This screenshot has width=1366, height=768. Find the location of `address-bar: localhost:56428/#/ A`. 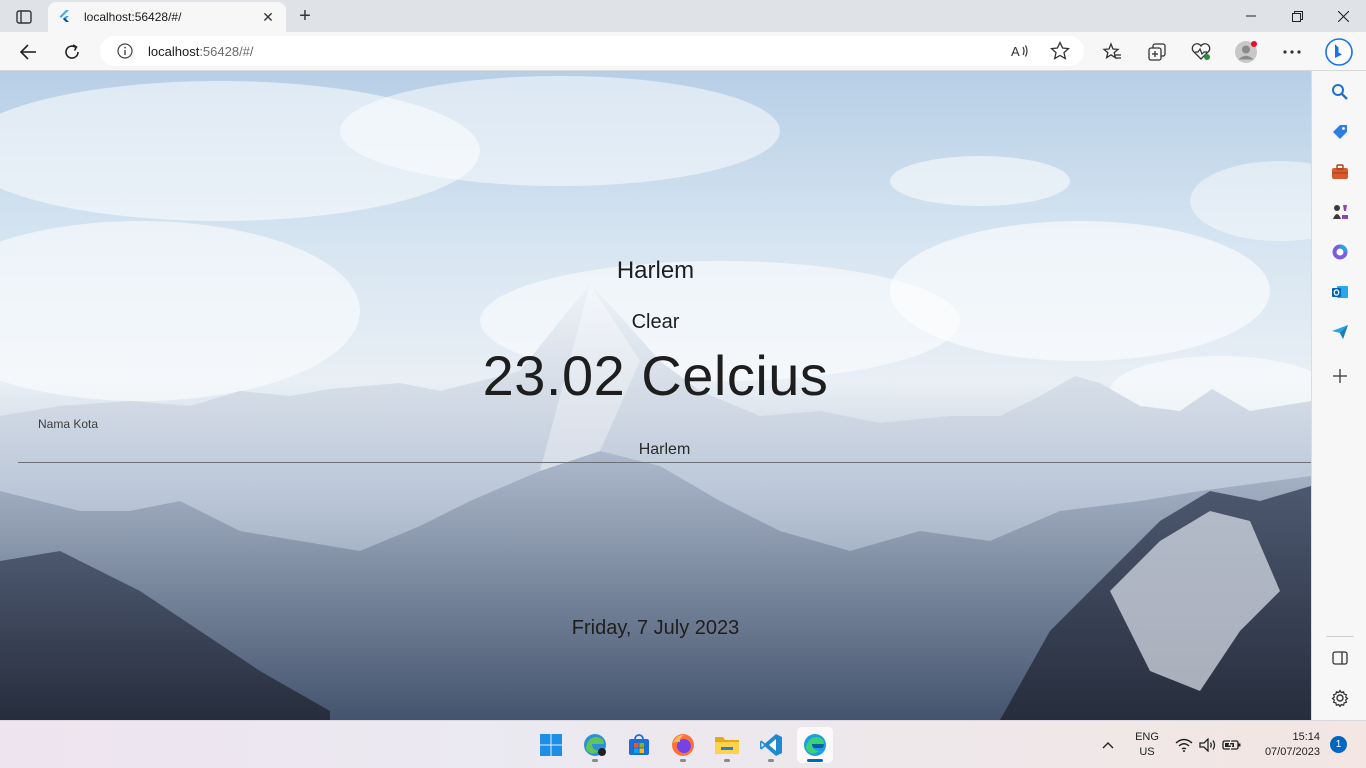

address-bar: localhost:56428/#/ A is located at coordinates (592, 51).